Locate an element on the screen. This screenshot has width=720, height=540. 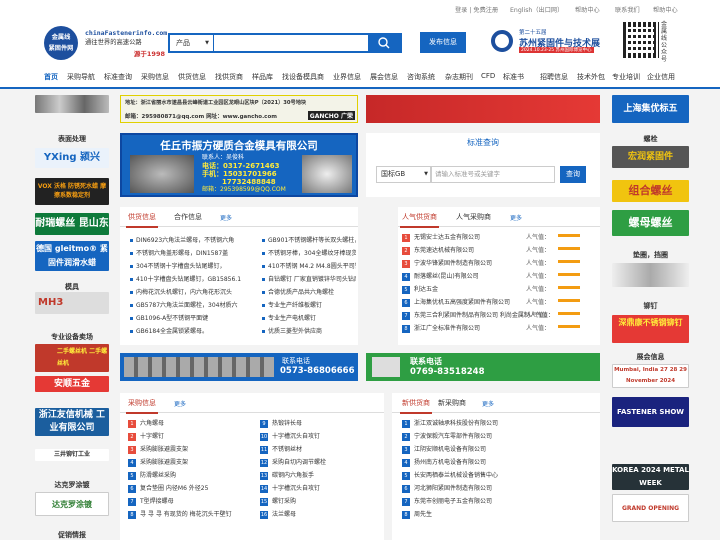
purchase-list-item: 11 不锈钢丝材 is located at coordinates (320, 449).